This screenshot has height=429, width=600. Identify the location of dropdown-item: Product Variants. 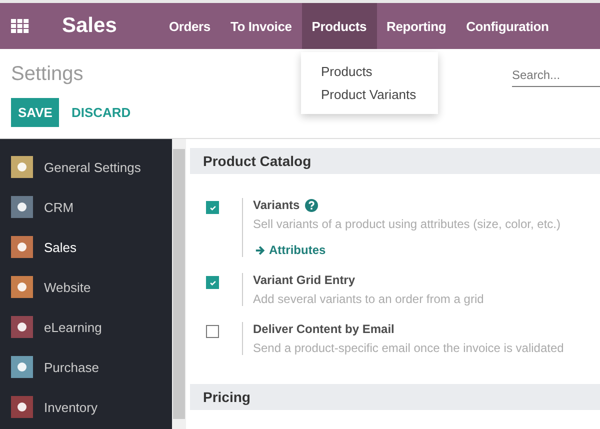
(369, 94).